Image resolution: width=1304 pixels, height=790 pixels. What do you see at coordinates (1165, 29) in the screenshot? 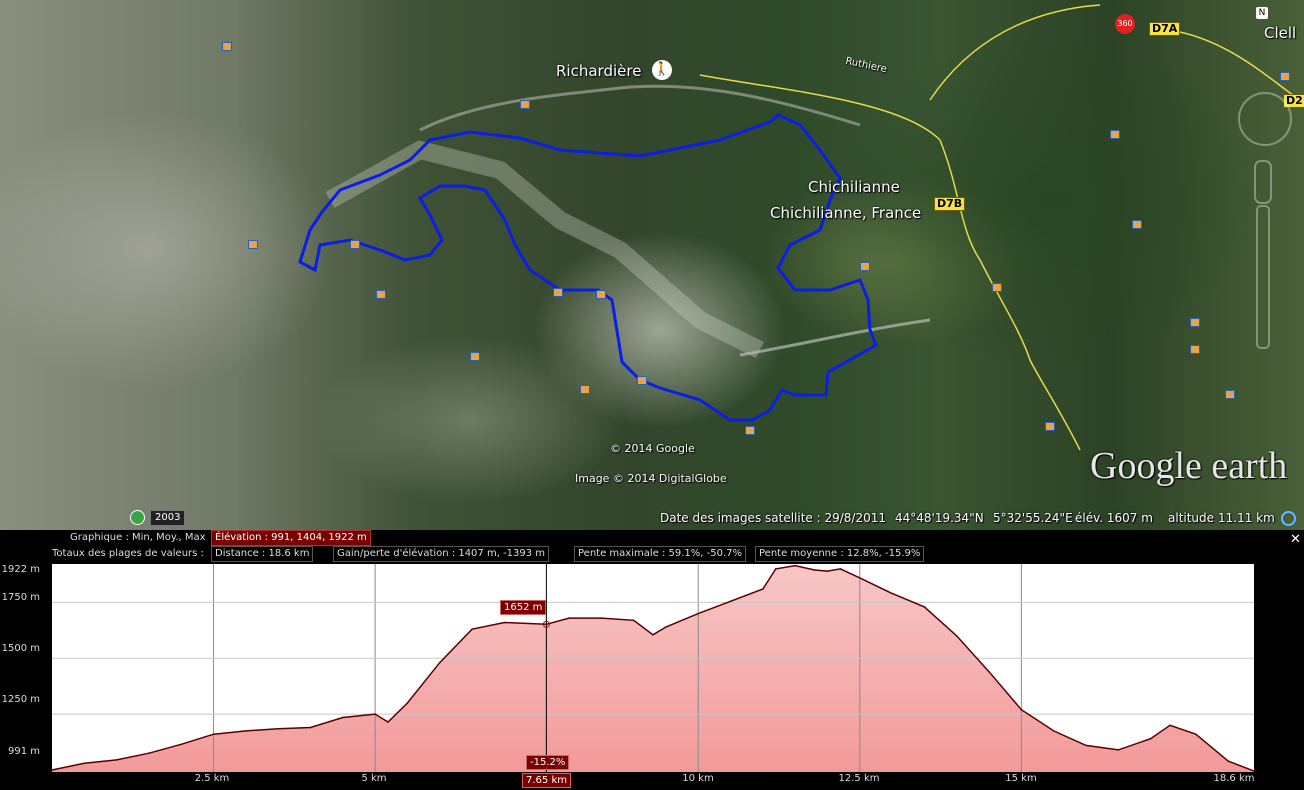
I see `road-tag-d7a: D7A` at bounding box center [1165, 29].